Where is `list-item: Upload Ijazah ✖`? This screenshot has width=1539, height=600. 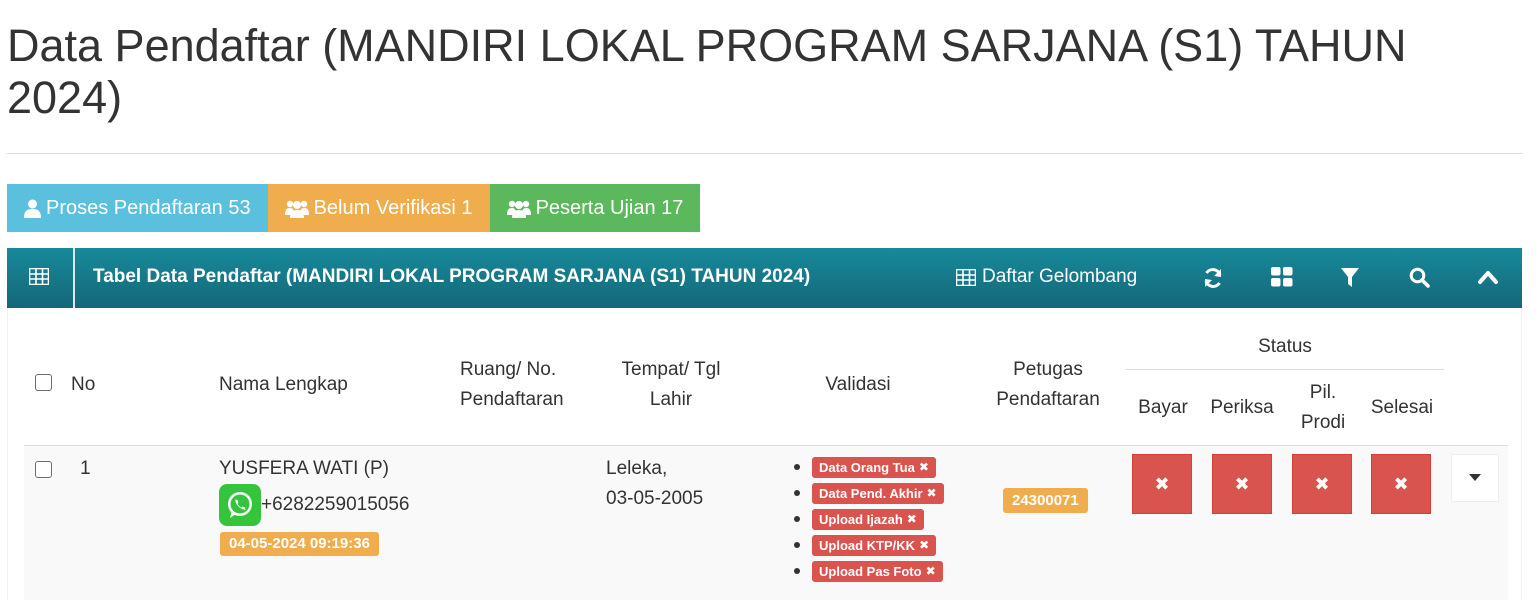
list-item: Upload Ijazah ✖ is located at coordinates (869, 519).